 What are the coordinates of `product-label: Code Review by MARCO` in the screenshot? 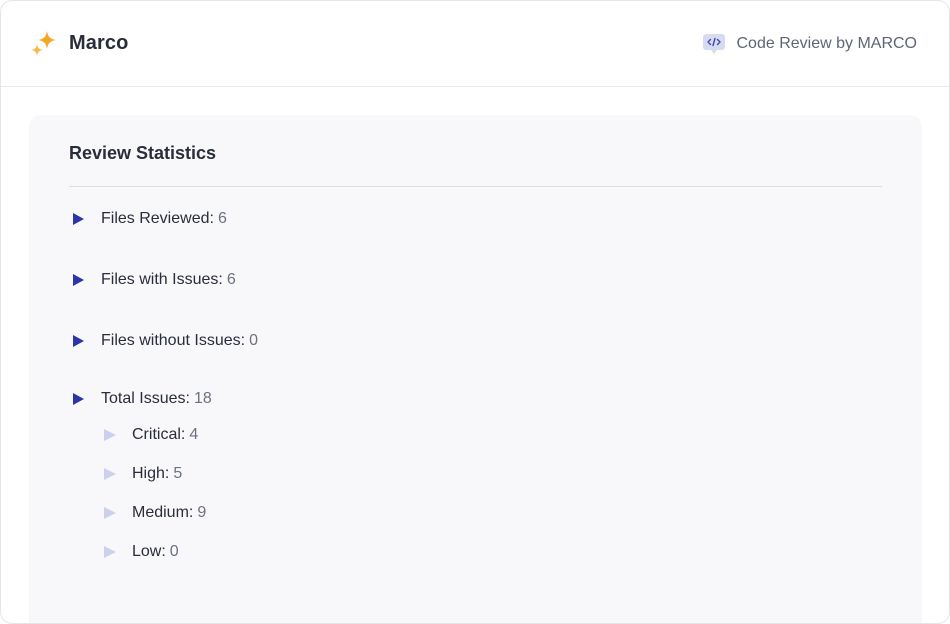 It's located at (810, 44).